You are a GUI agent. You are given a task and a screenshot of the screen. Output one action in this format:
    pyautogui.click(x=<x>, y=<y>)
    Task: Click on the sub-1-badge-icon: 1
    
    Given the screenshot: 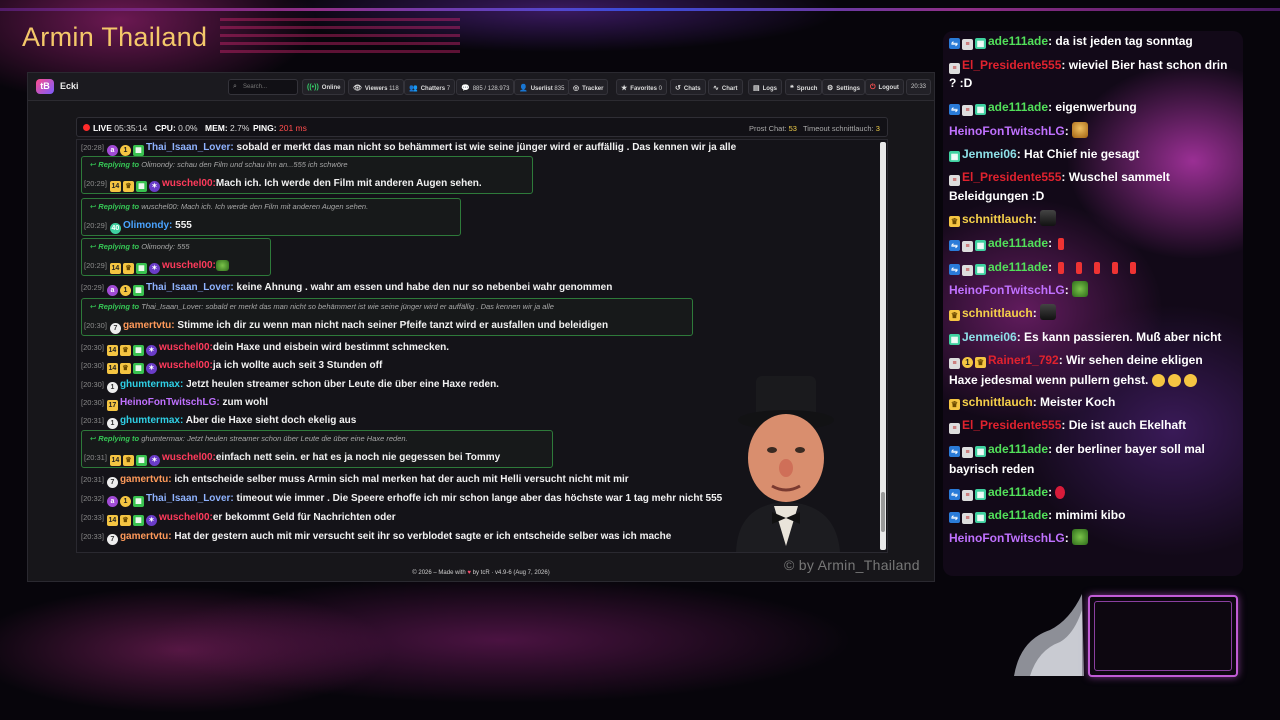 What is the action you would take?
    pyautogui.click(x=112, y=423)
    